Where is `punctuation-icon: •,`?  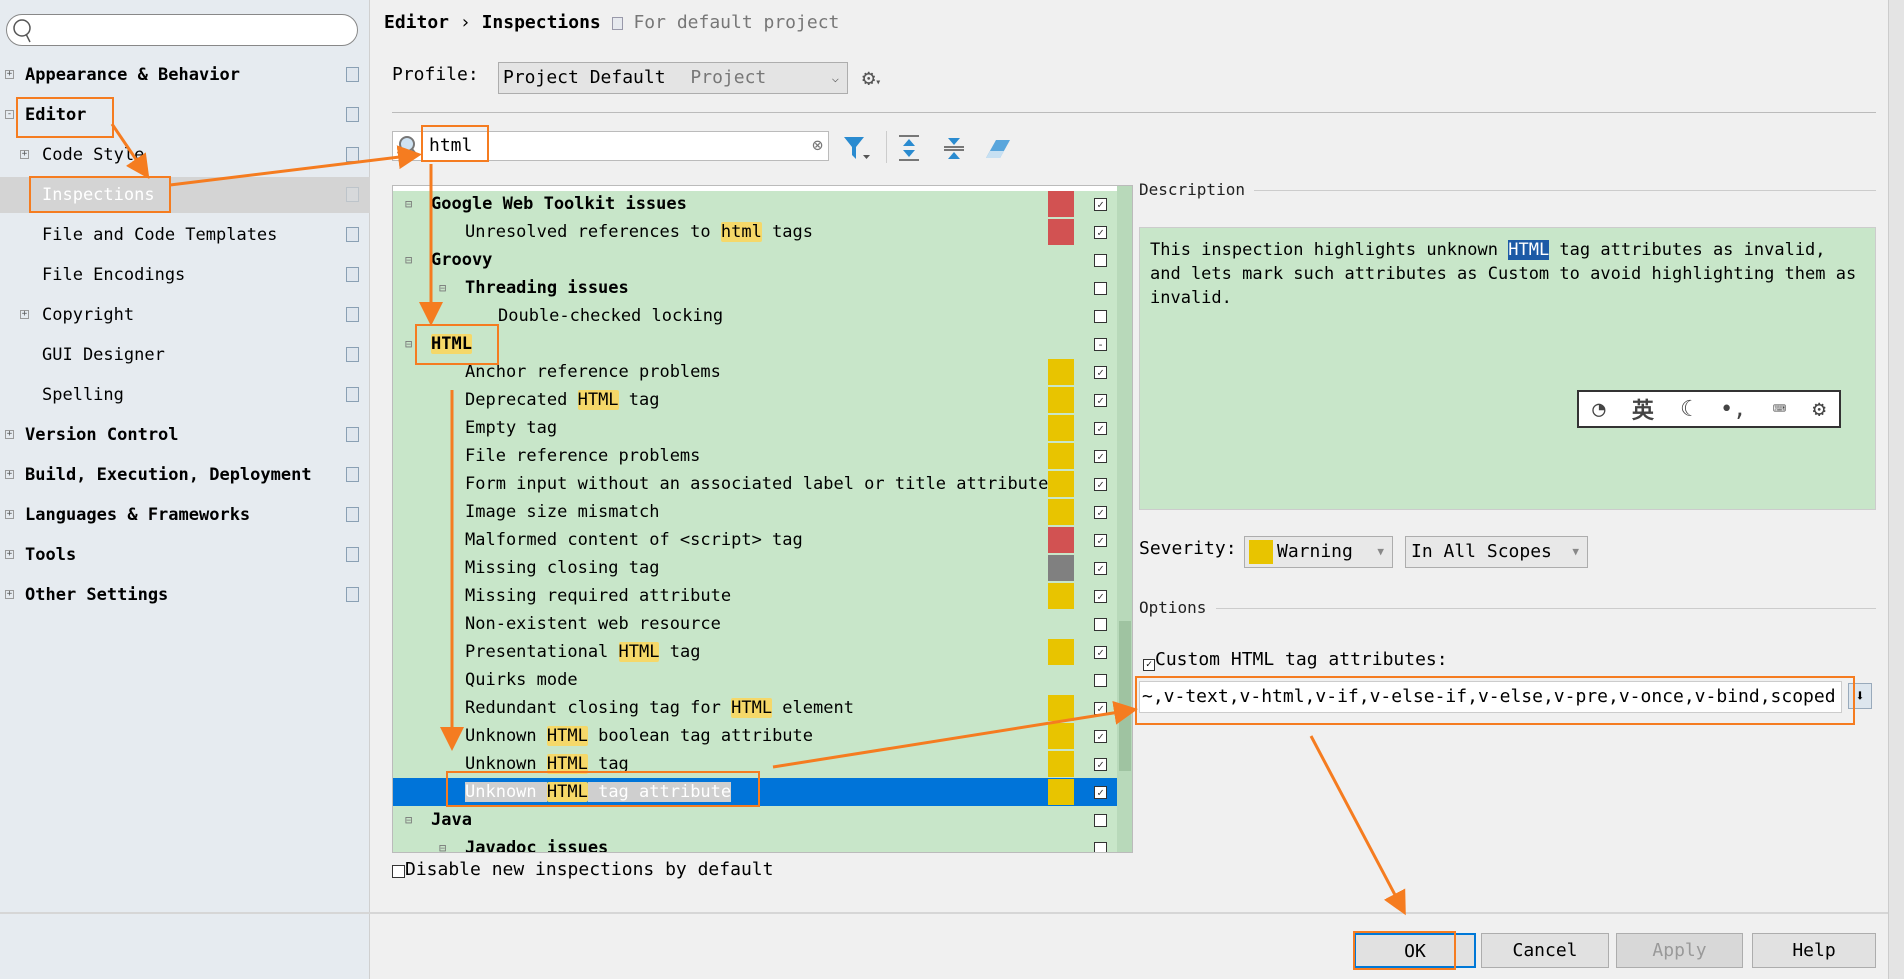
punctuation-icon: •, is located at coordinates (1733, 409).